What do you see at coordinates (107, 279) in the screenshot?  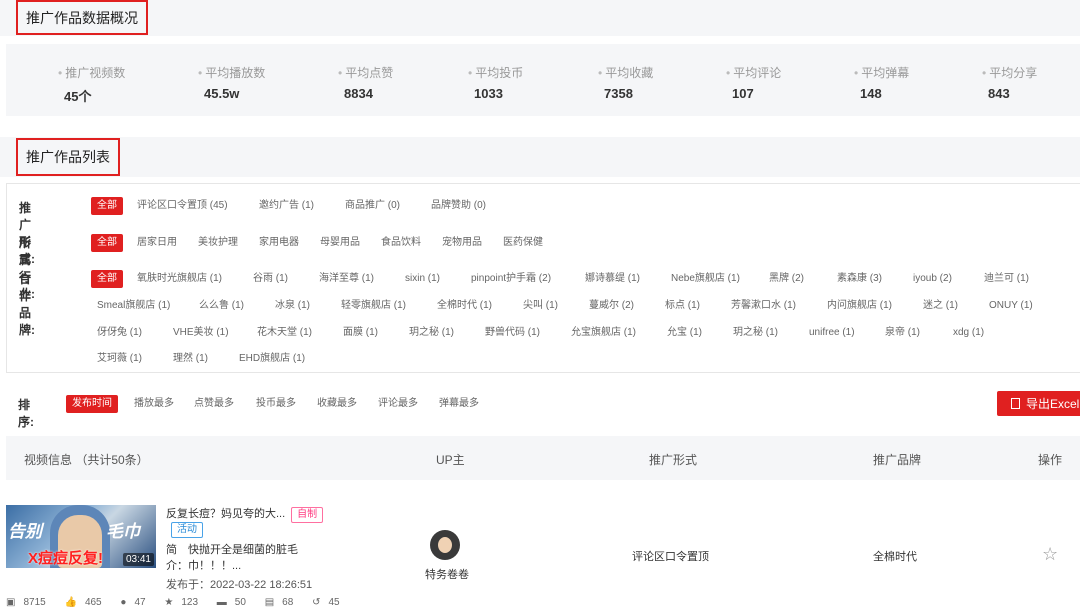 I see `filter-brand-all: 全部` at bounding box center [107, 279].